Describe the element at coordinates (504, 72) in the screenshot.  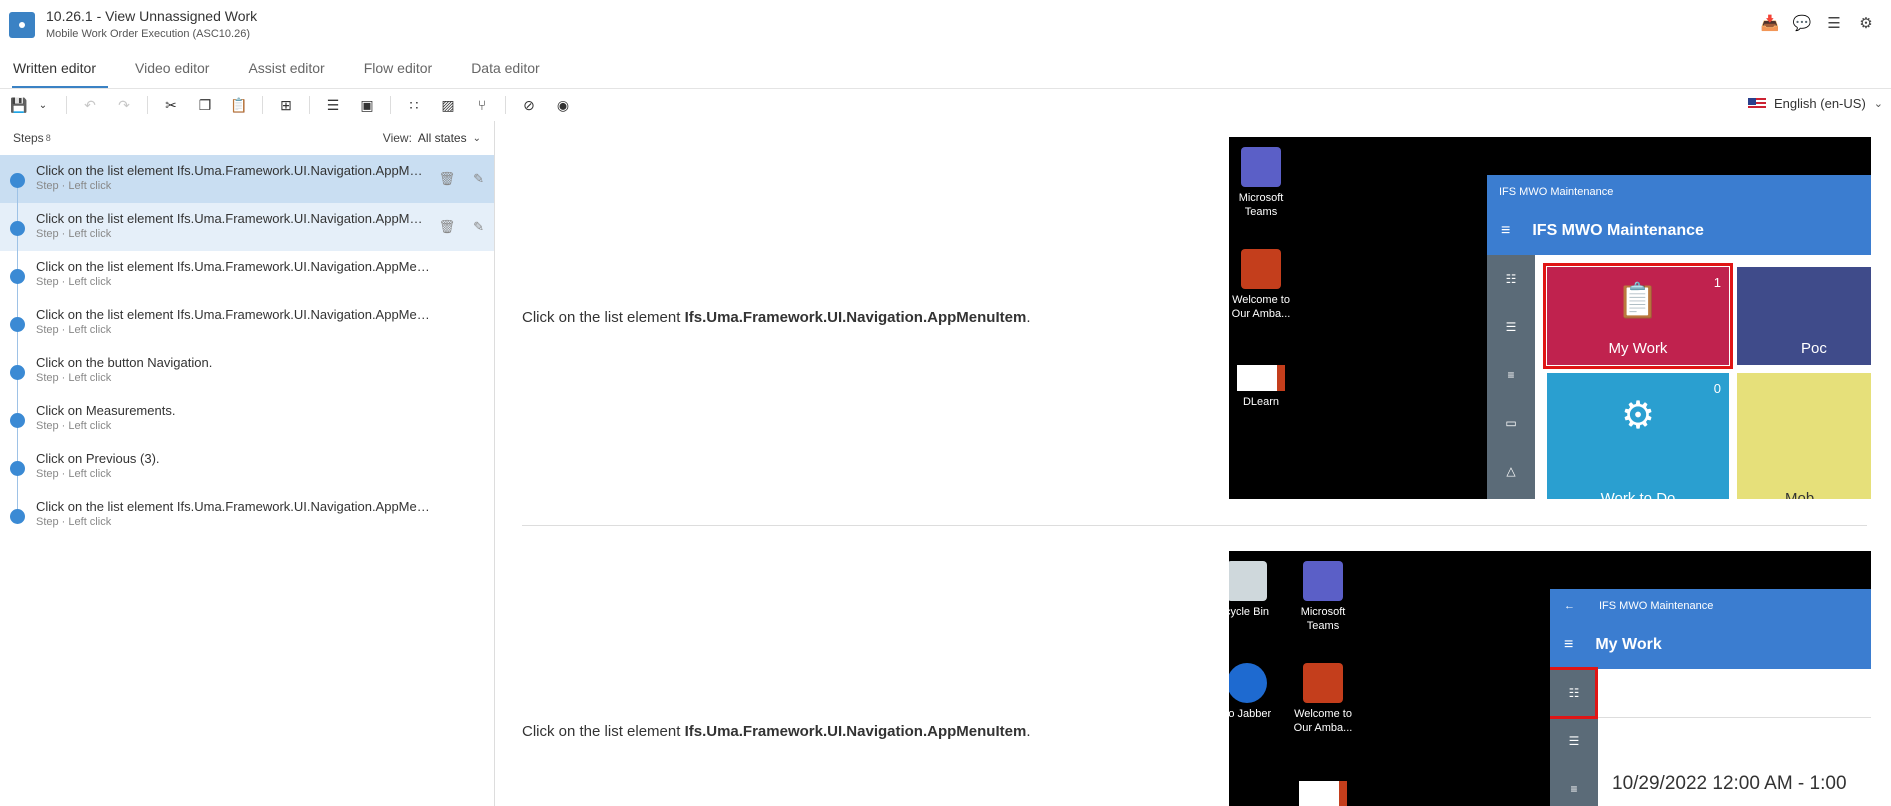
I see `tab-data-editor: Data editor` at that location.